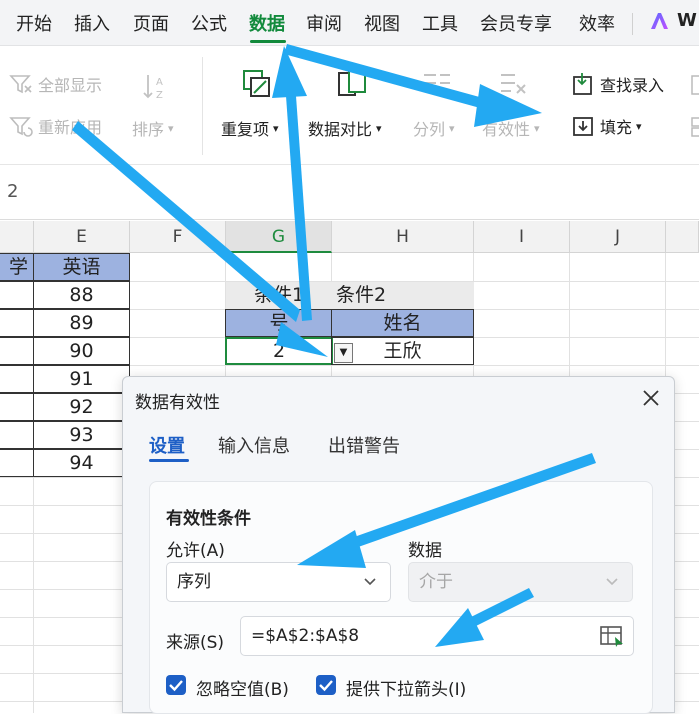 This screenshot has width=699, height=714. I want to click on cell-g4: 号, so click(279, 323).